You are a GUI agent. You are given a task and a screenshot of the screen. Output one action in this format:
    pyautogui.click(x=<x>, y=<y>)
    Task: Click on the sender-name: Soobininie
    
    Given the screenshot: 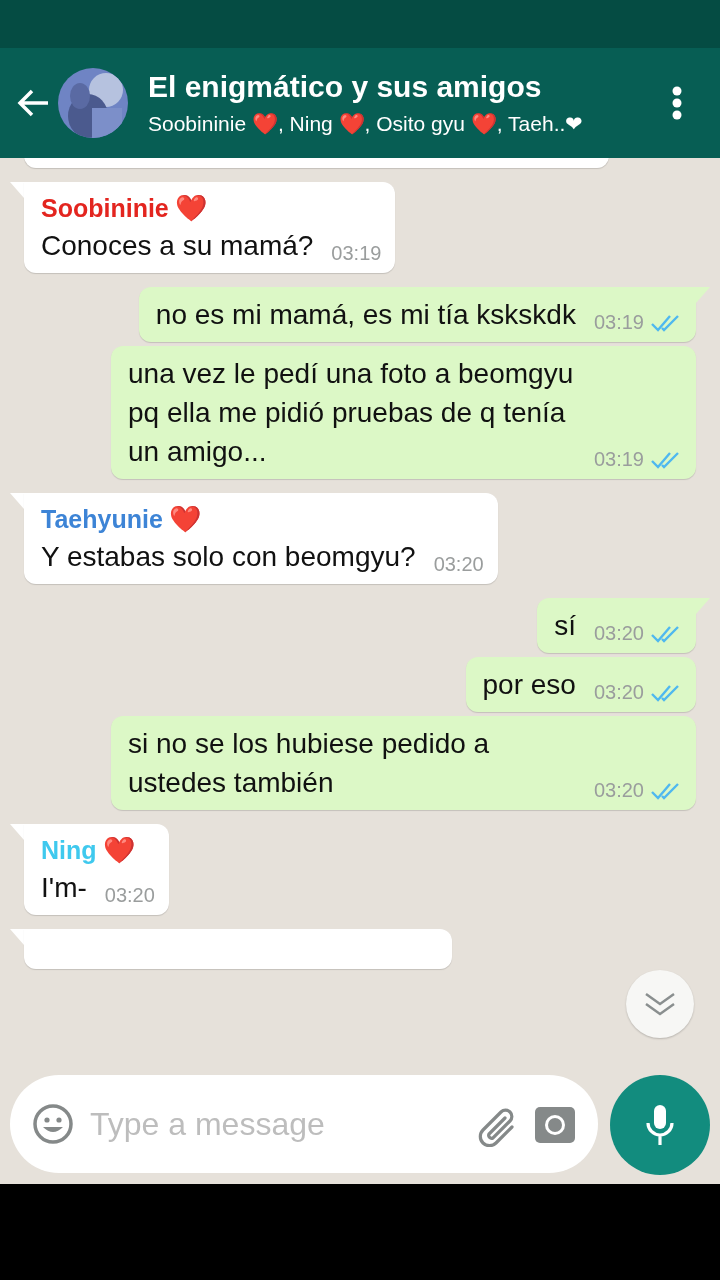 What is the action you would take?
    pyautogui.click(x=105, y=208)
    